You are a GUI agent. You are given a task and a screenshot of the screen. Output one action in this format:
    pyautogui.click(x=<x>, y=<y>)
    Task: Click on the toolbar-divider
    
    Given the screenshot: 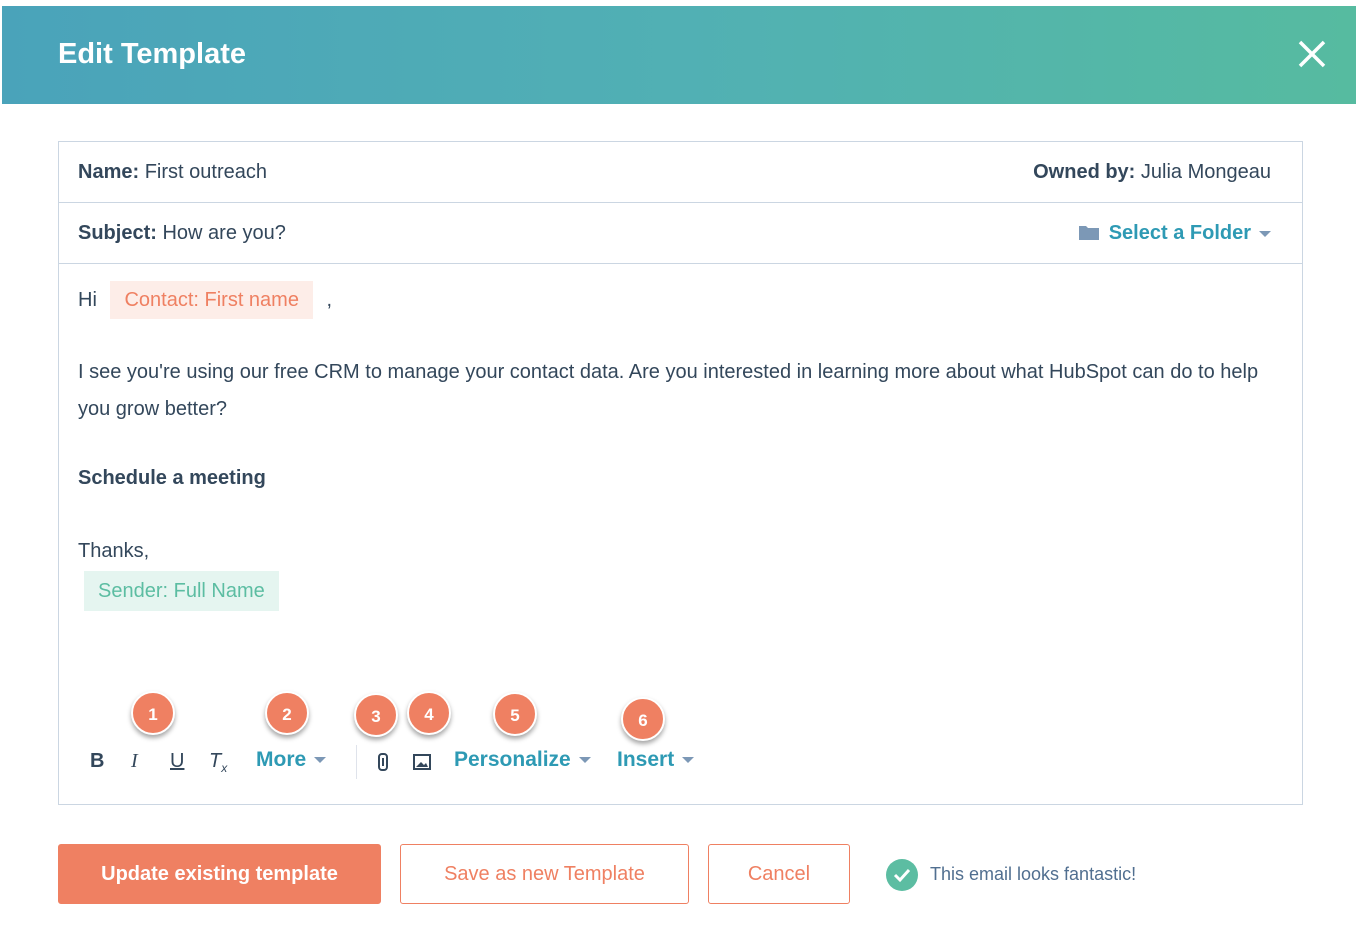 What is the action you would take?
    pyautogui.click(x=356, y=762)
    